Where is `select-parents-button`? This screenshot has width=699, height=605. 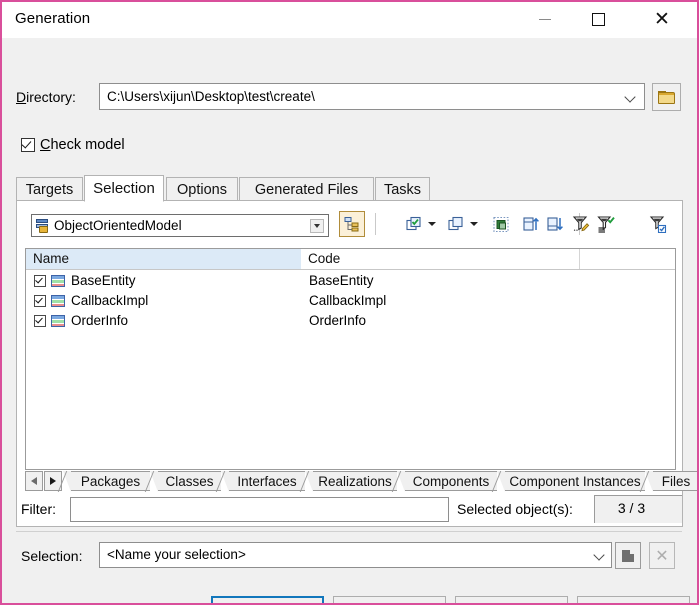
select-parents-button is located at coordinates (531, 224).